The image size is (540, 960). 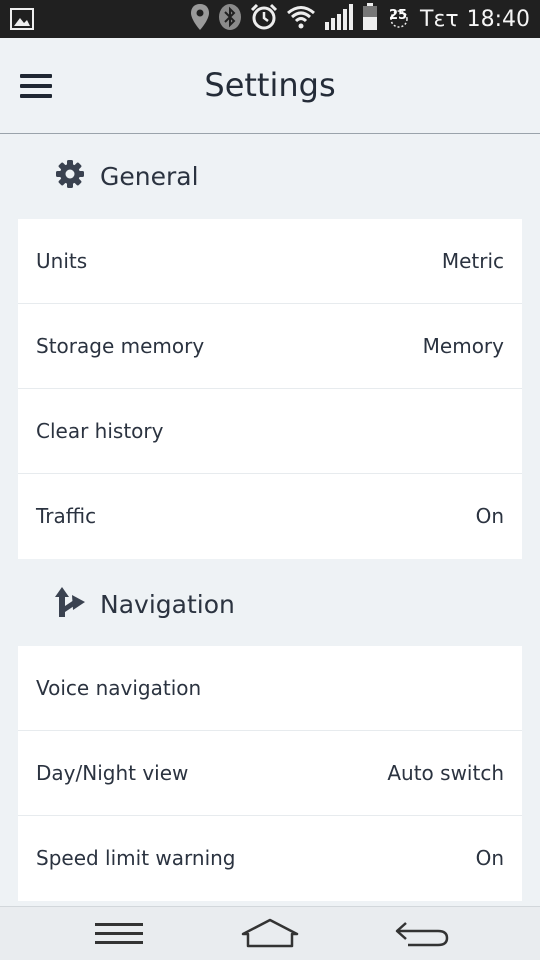 I want to click on home-icon, so click(x=270, y=935).